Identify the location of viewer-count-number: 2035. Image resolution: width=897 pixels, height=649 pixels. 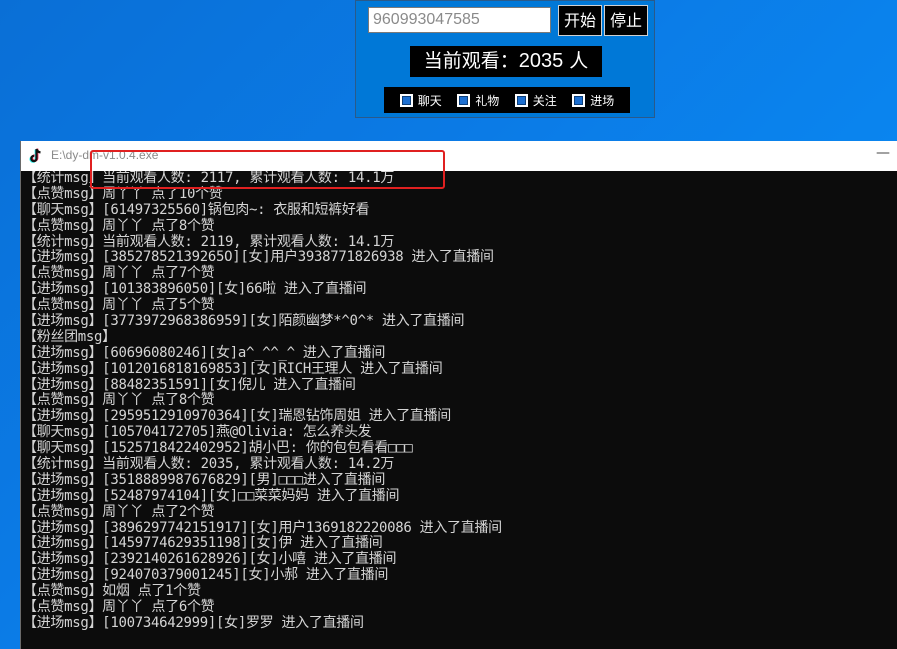
(541, 61).